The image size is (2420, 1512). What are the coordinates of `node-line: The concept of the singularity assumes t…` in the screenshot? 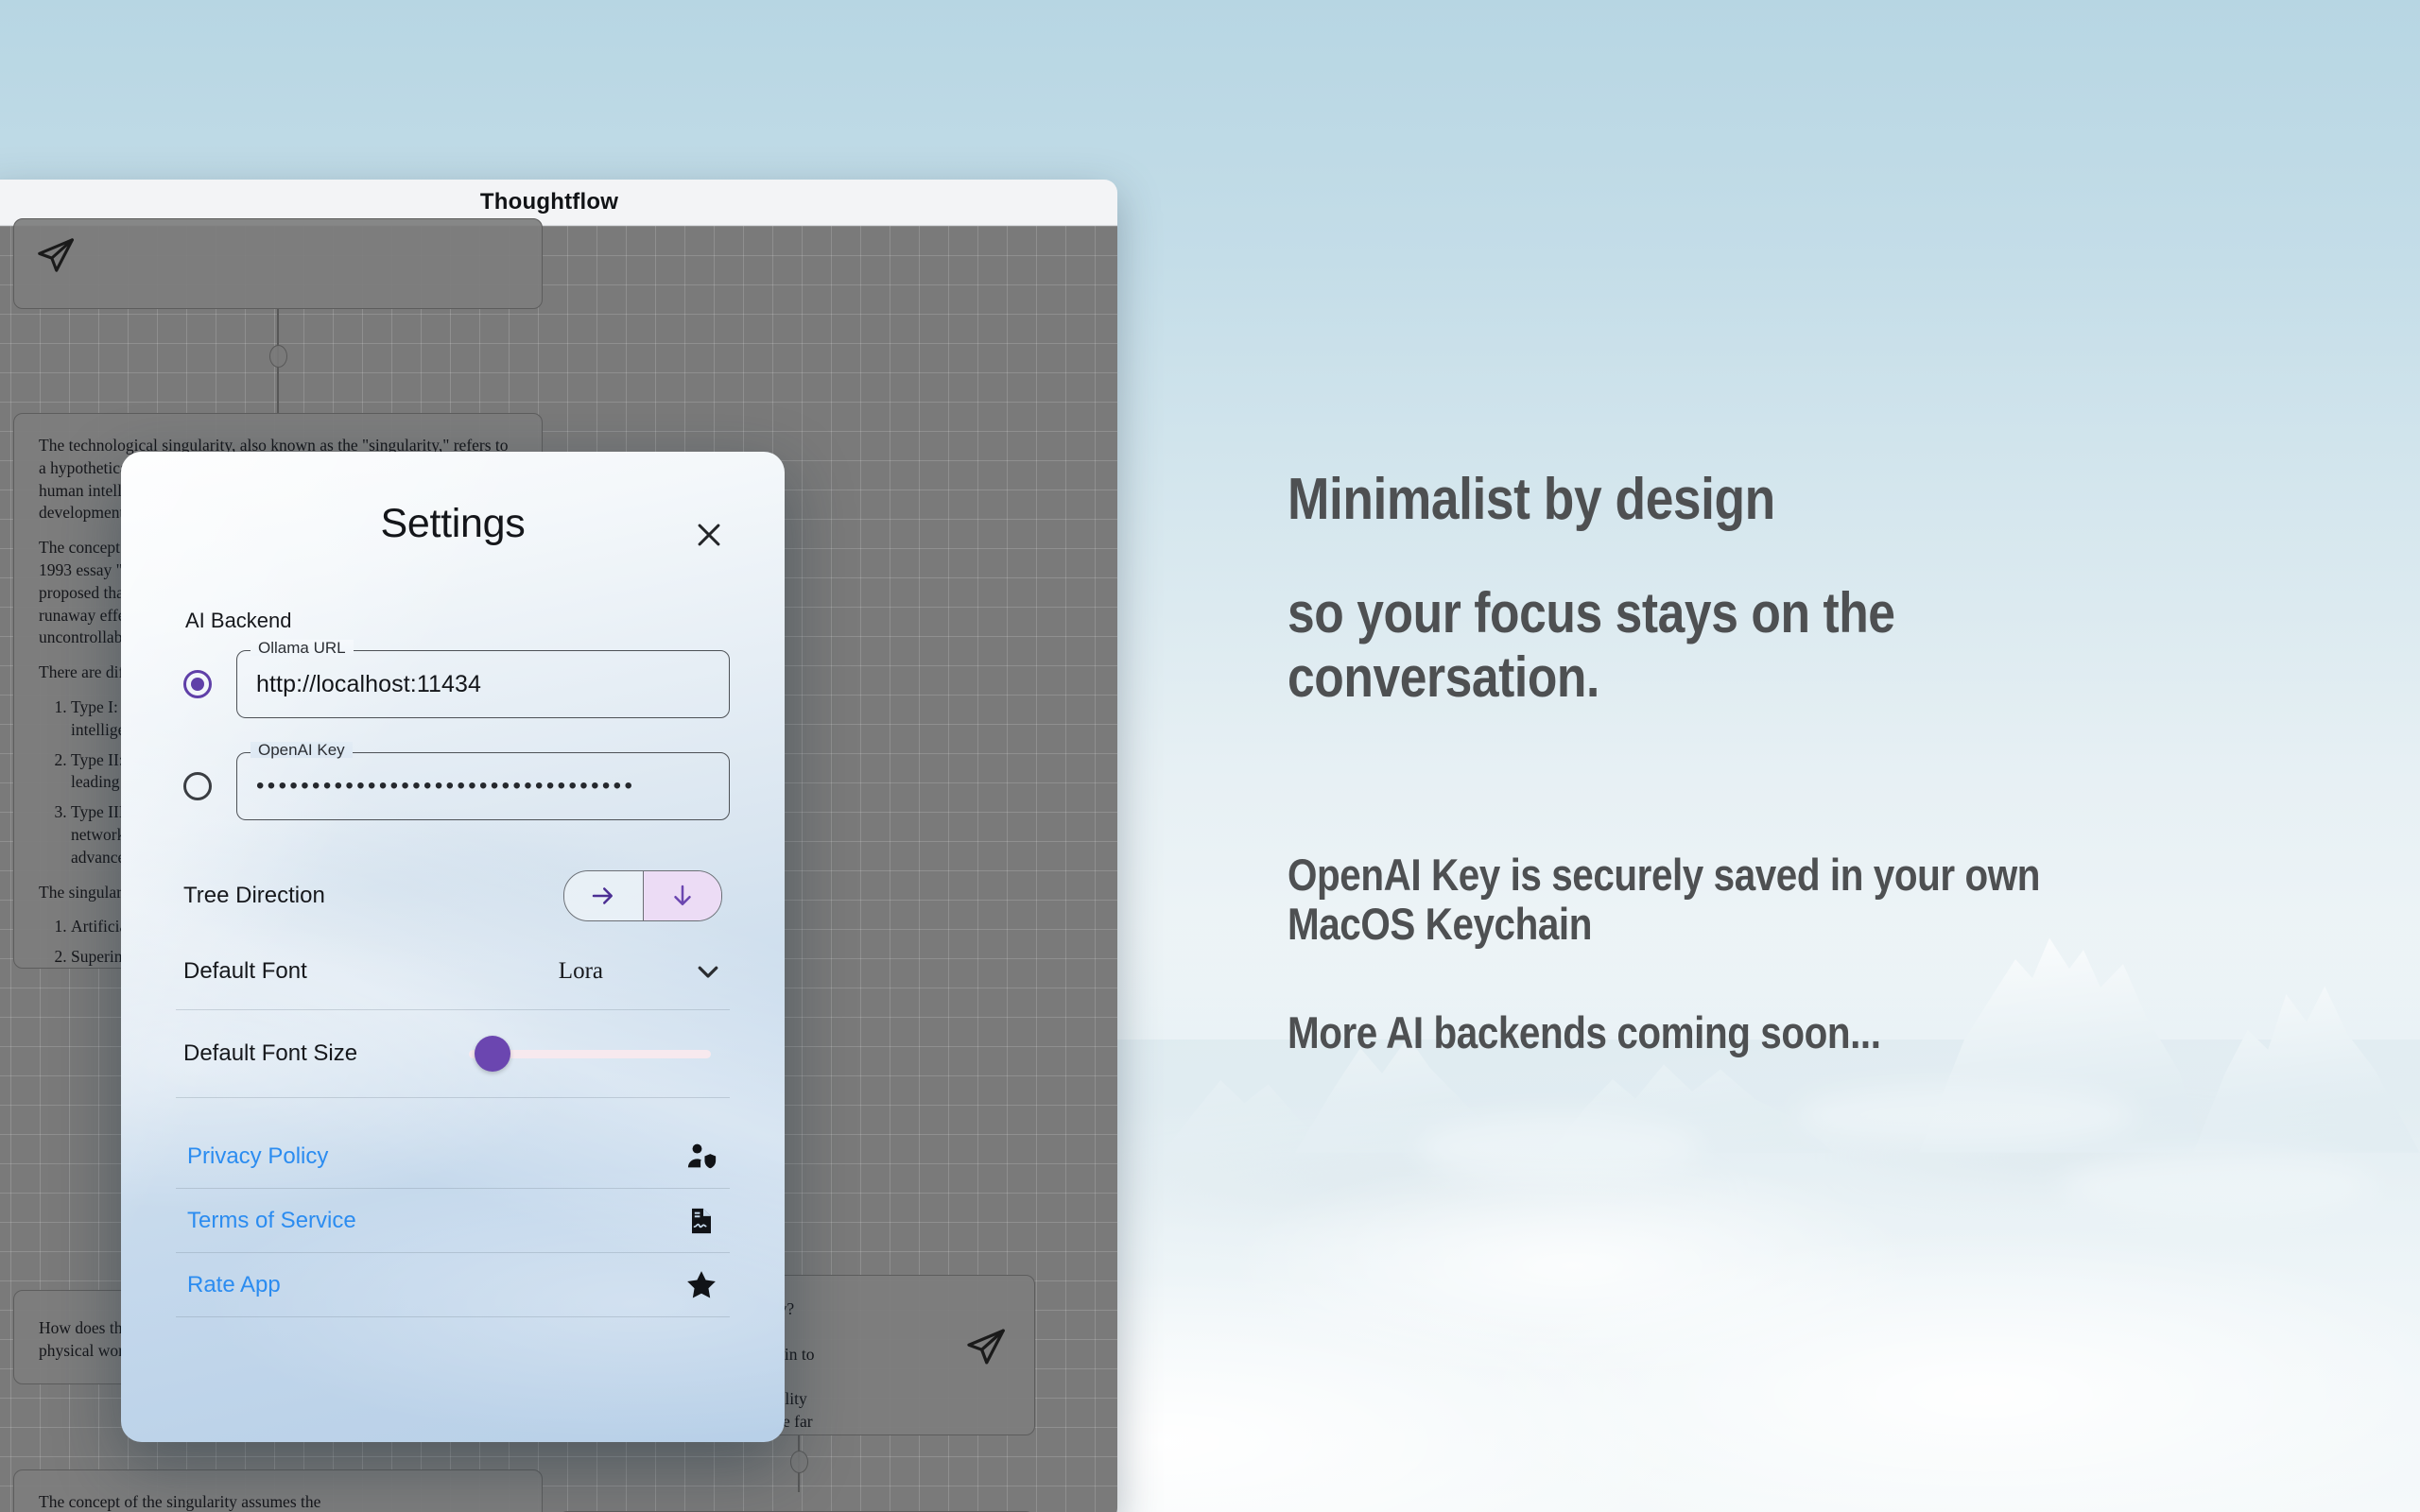 It's located at (180, 1501).